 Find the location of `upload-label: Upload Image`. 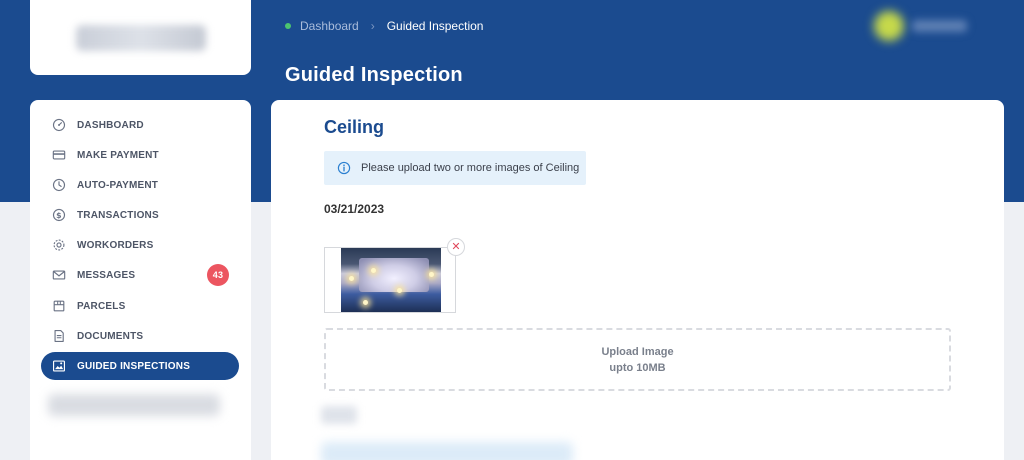

upload-label: Upload Image is located at coordinates (637, 351).